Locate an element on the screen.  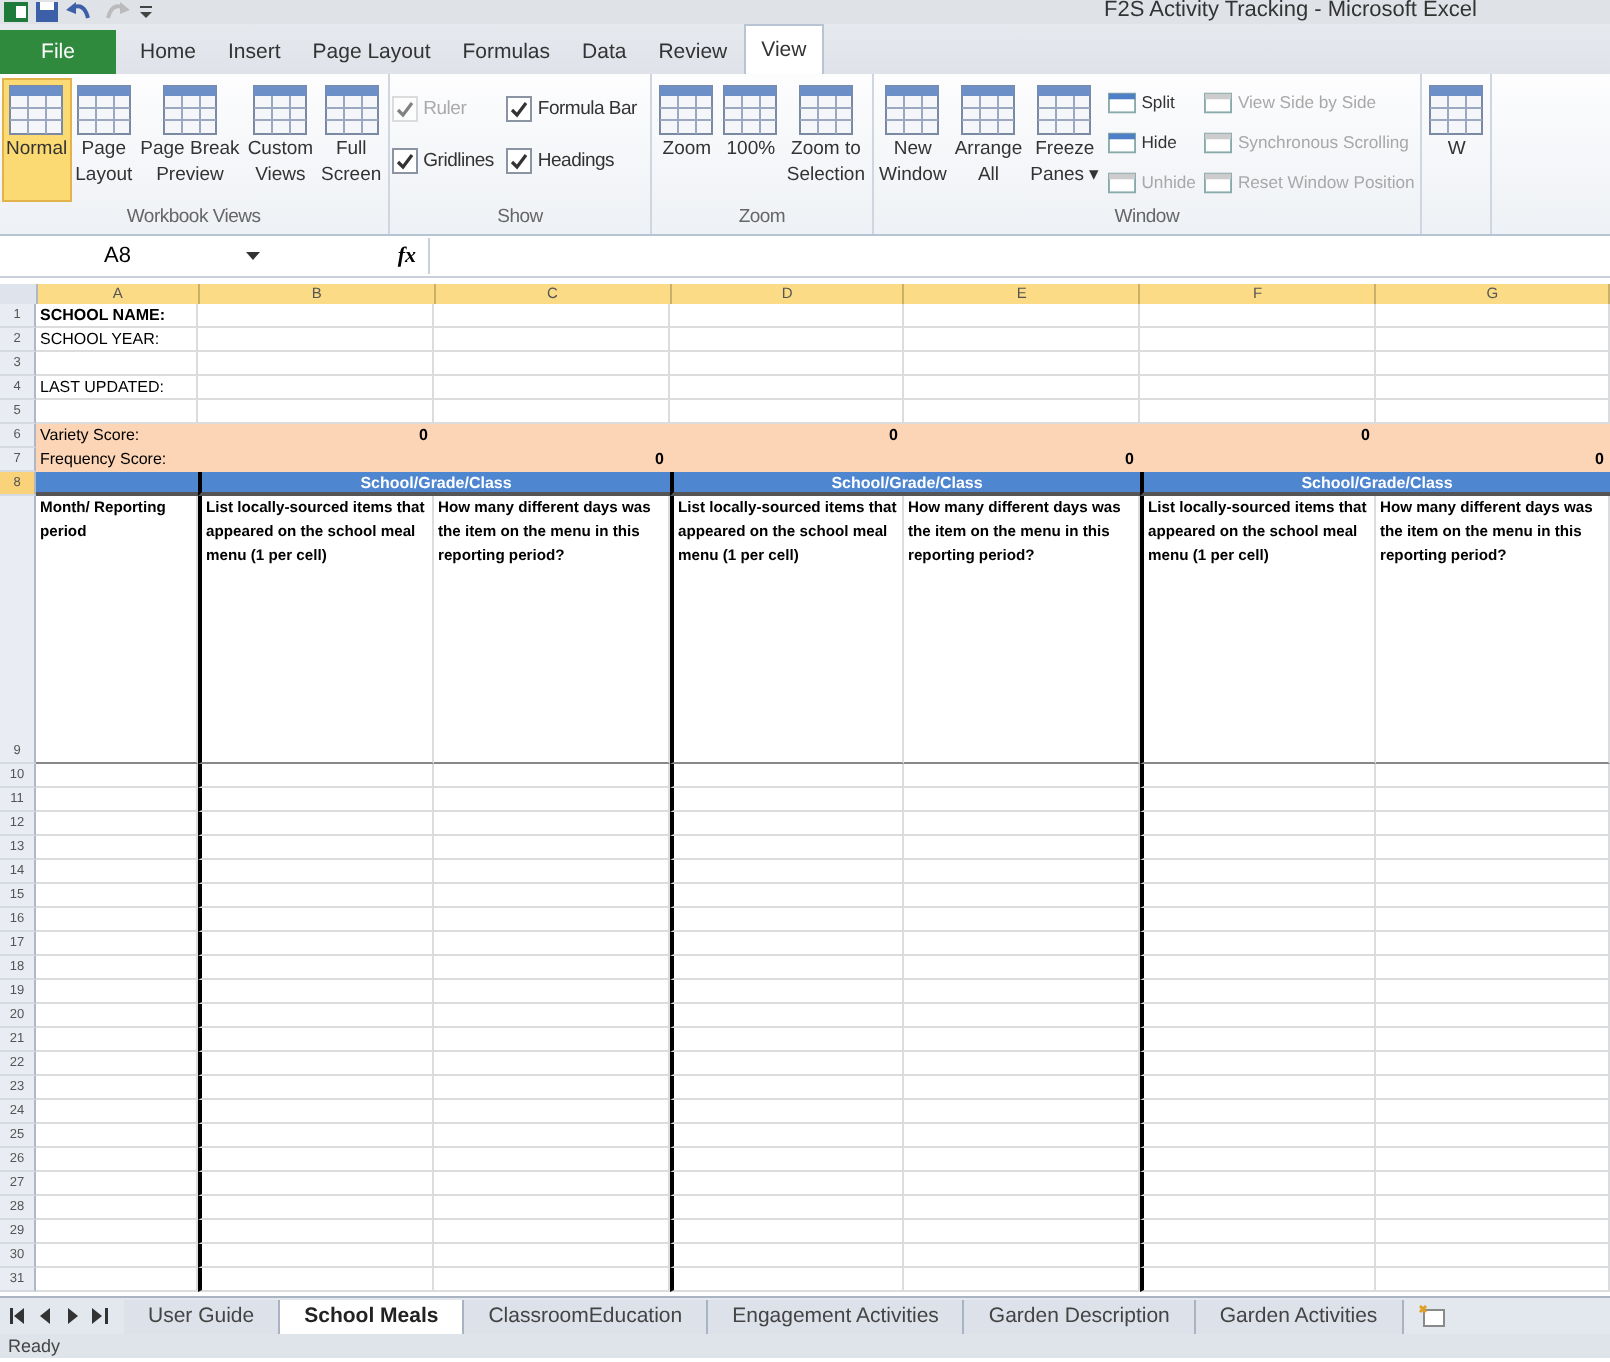
table-cell: SCHOOL NAME: is located at coordinates (117, 316).